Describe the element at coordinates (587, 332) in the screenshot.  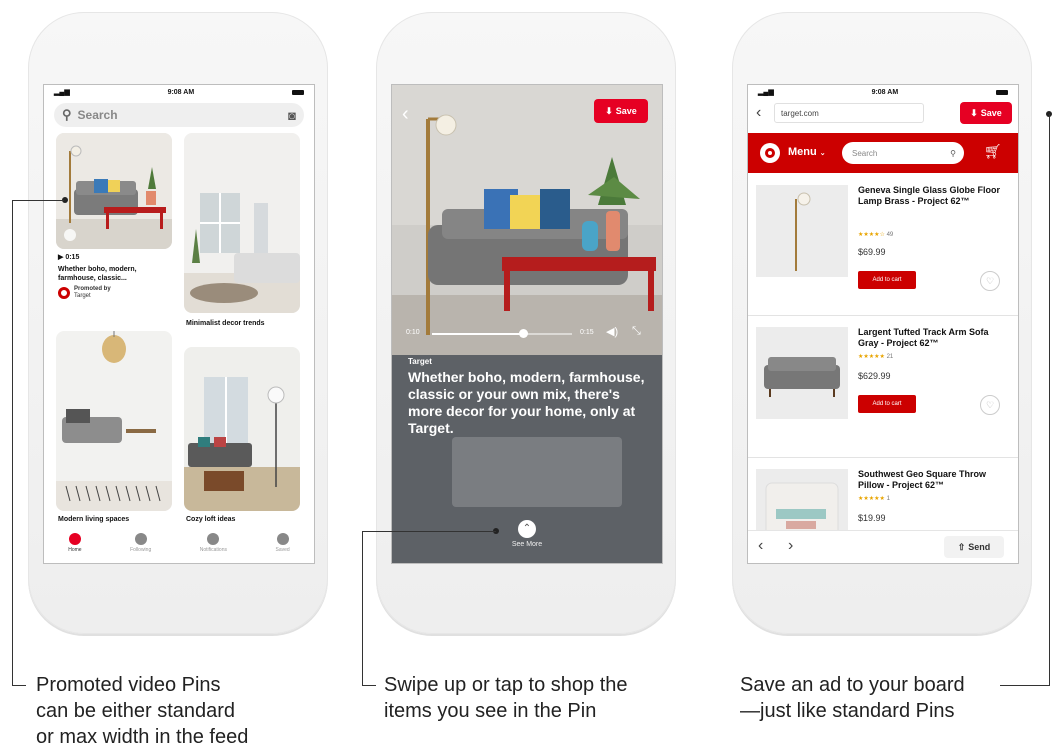
I see `time-total: 0:15` at that location.